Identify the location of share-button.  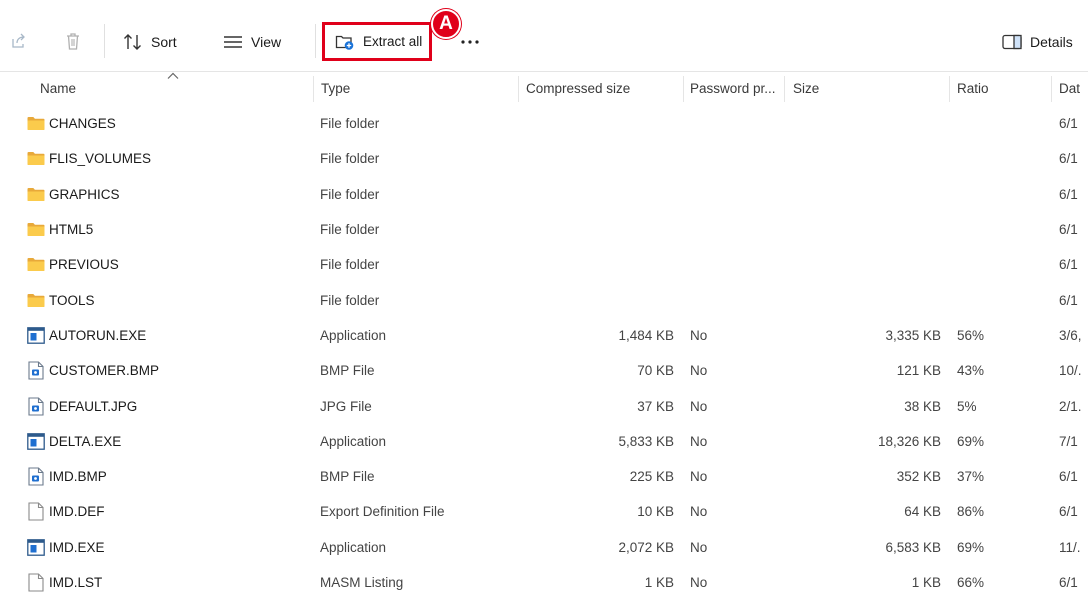
(19, 41).